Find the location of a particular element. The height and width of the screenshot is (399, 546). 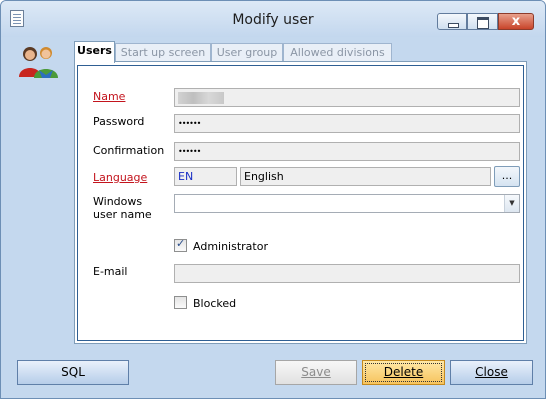

confirmation-field: •••••• is located at coordinates (347, 151).